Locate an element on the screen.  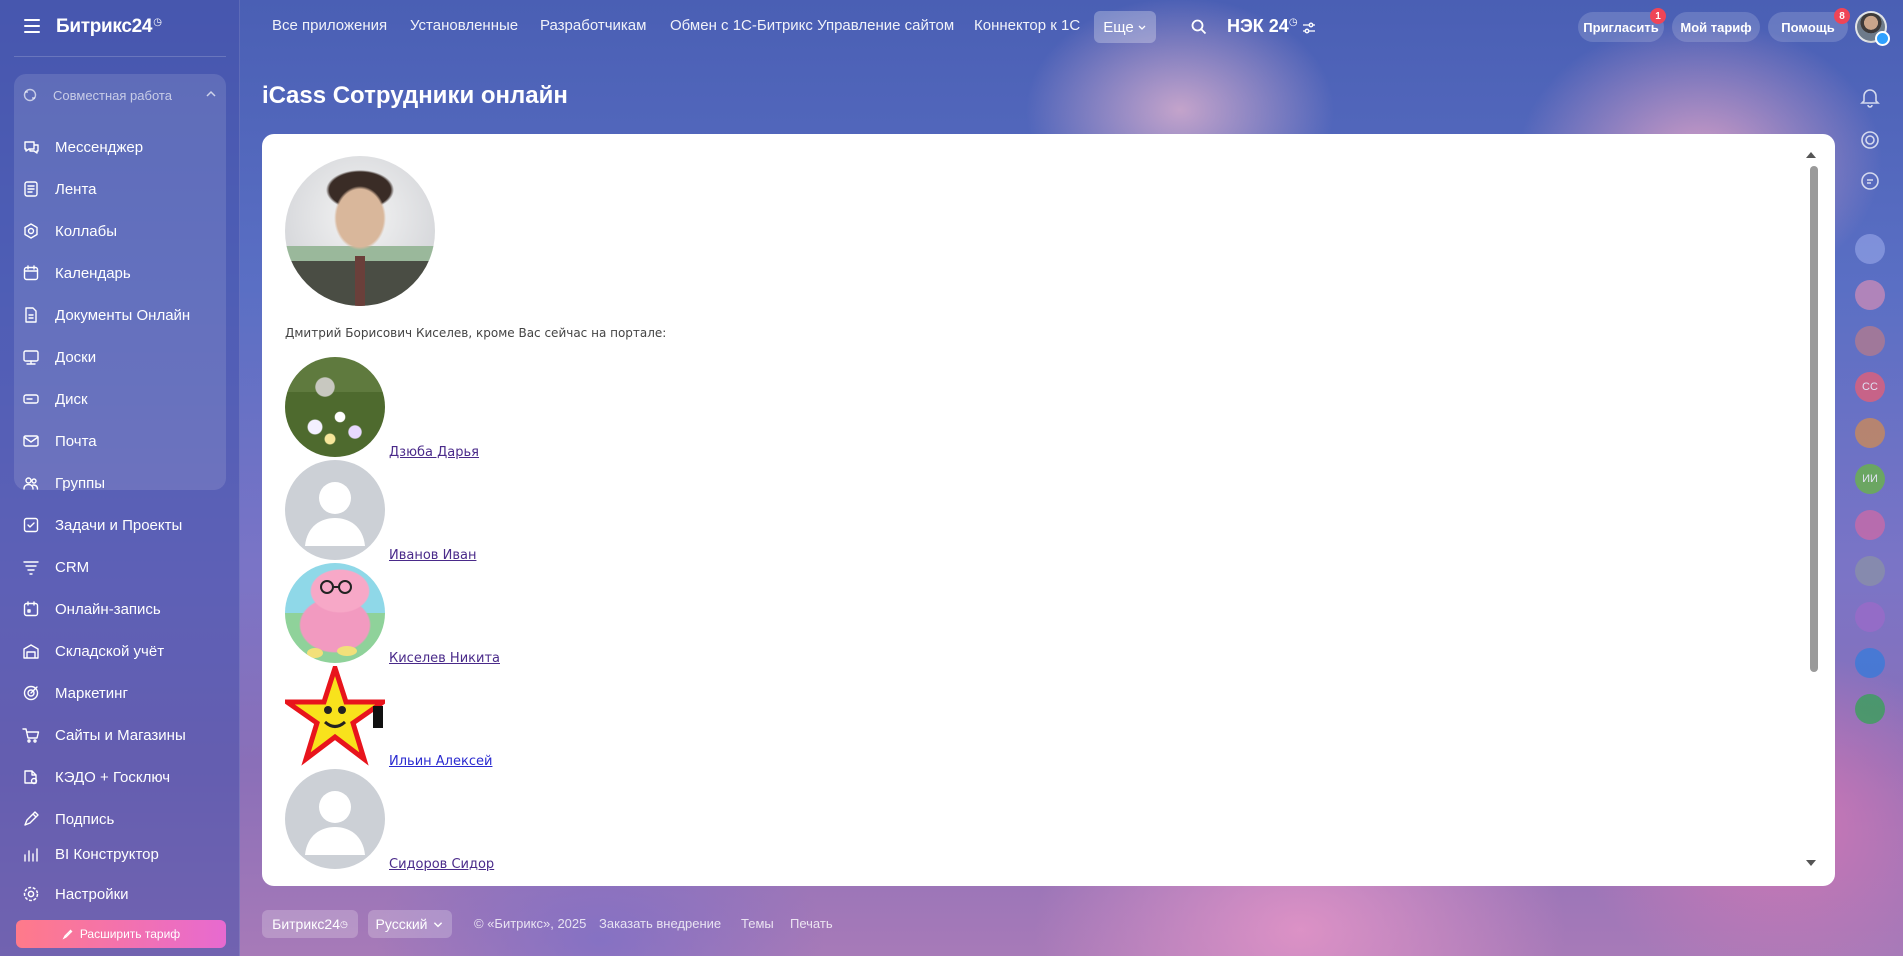
sidebar-item-6: Доски is located at coordinates (124, 357).